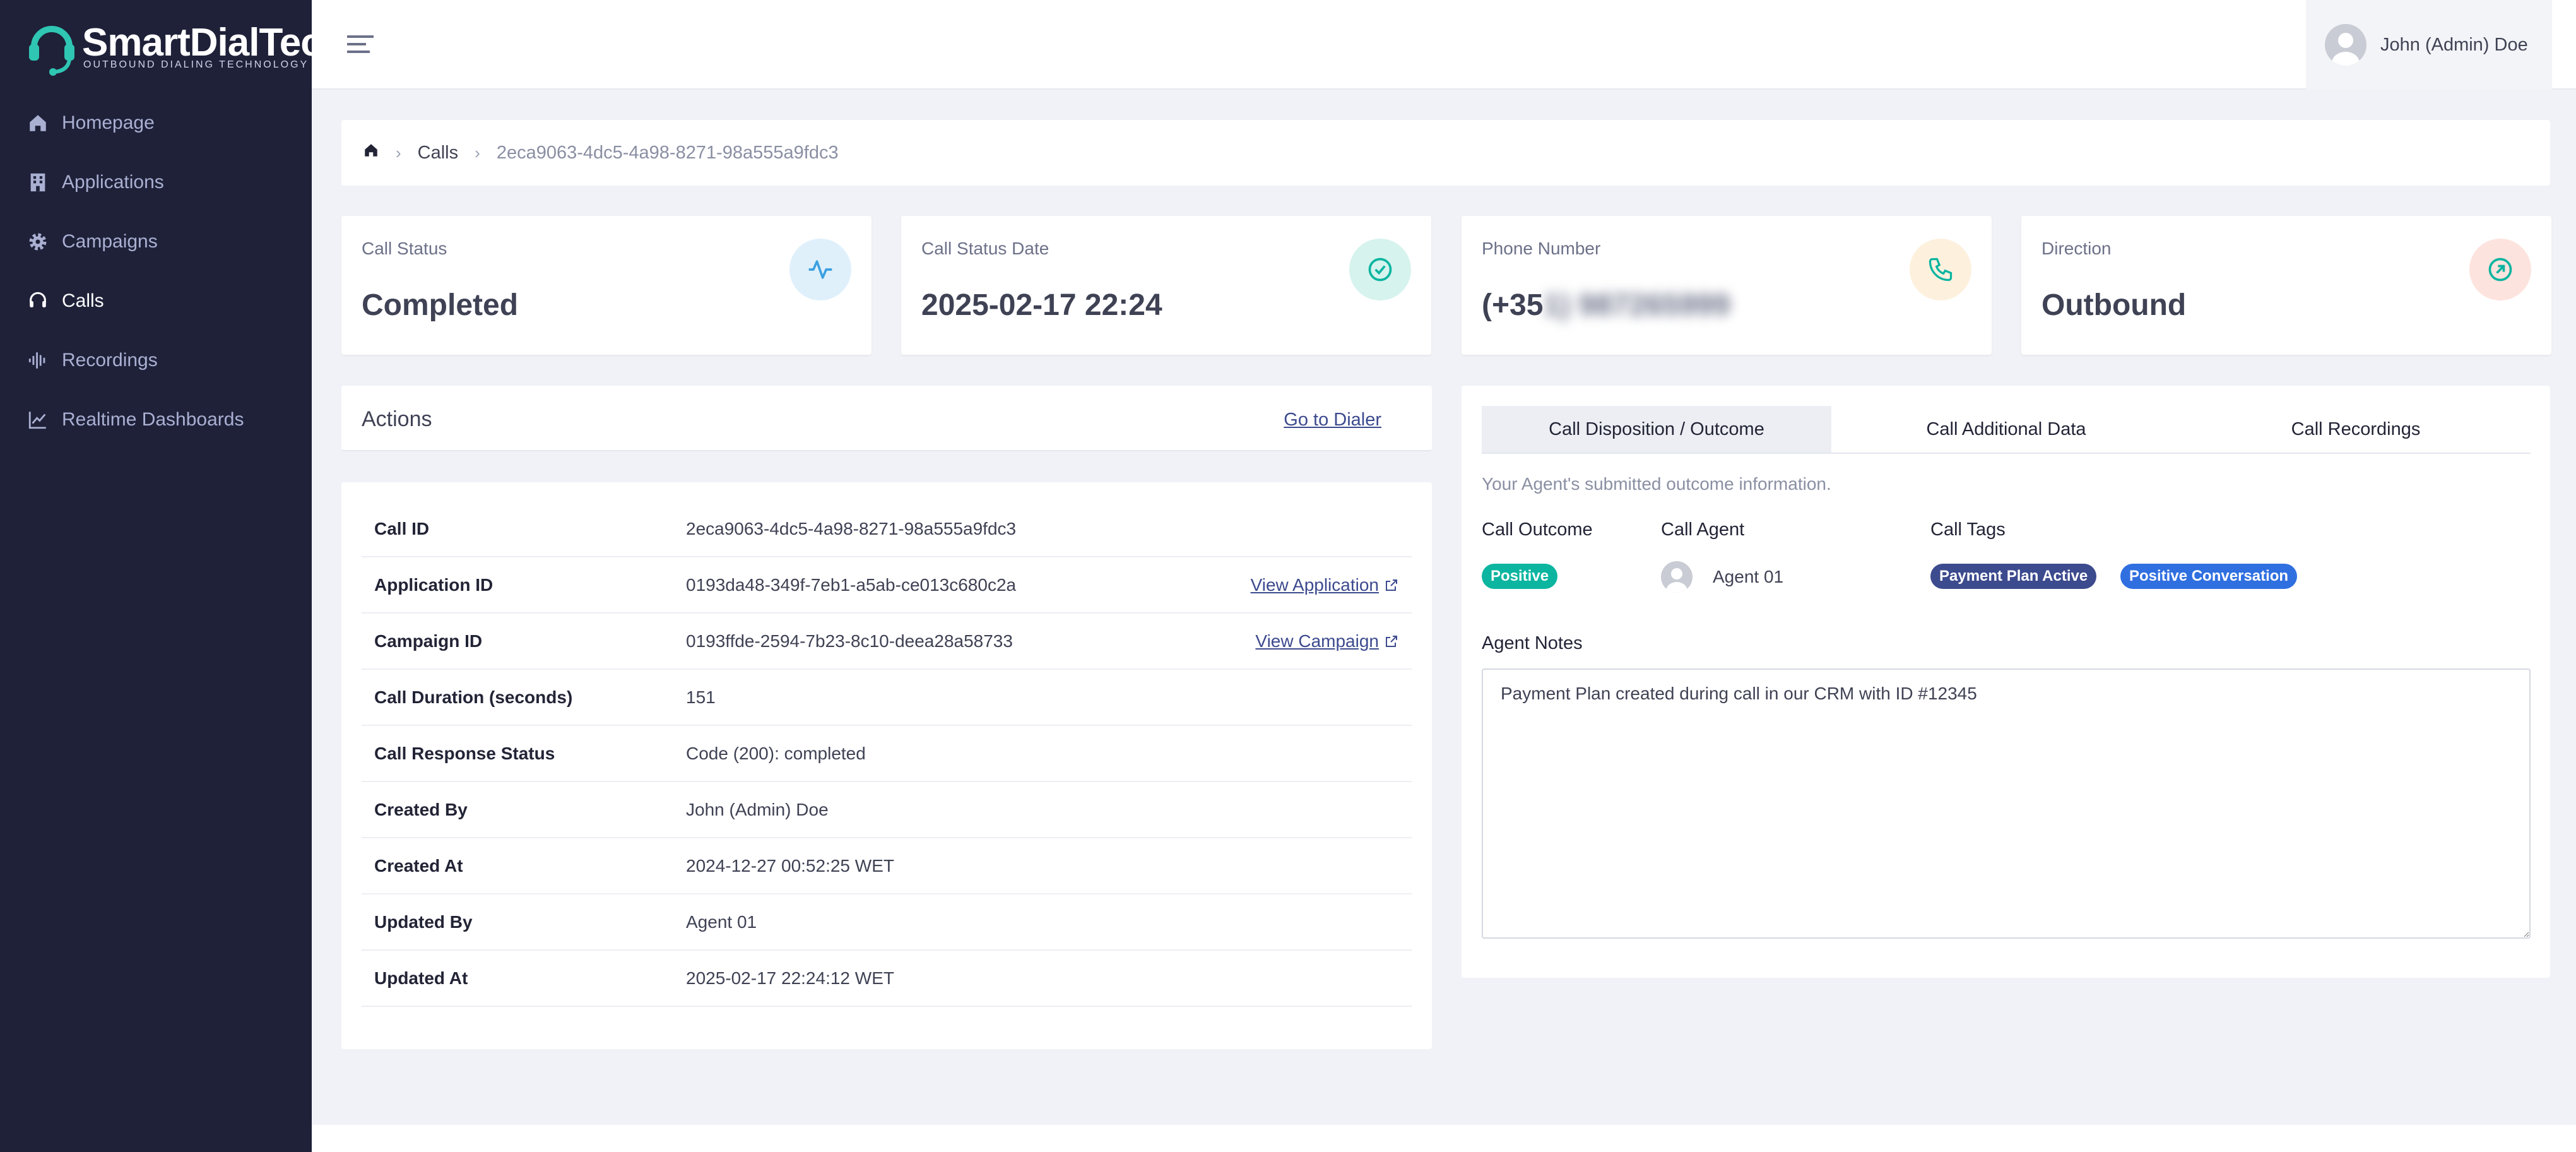 This screenshot has width=2576, height=1152. I want to click on sidebar-item-label: Applications, so click(113, 182).